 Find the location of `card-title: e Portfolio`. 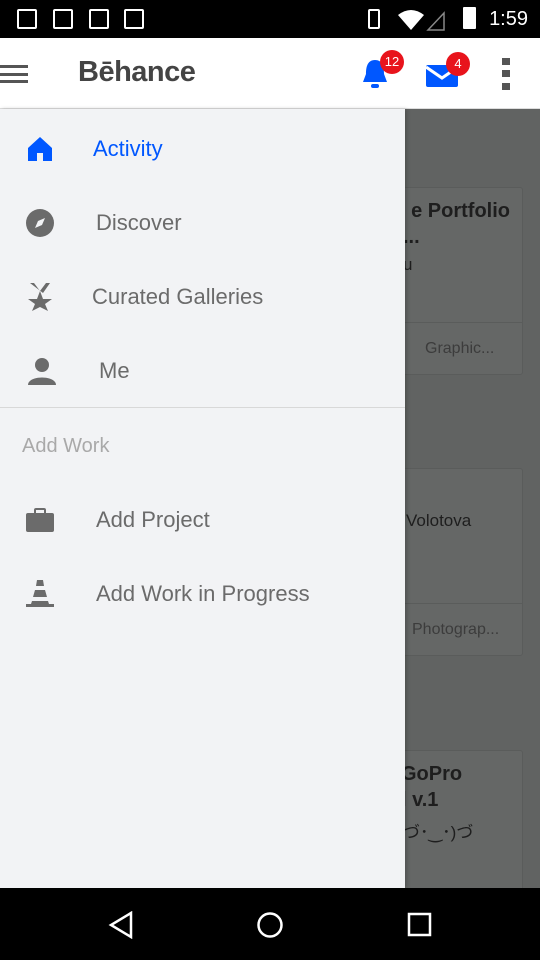

card-title: e Portfolio is located at coordinates (460, 211).